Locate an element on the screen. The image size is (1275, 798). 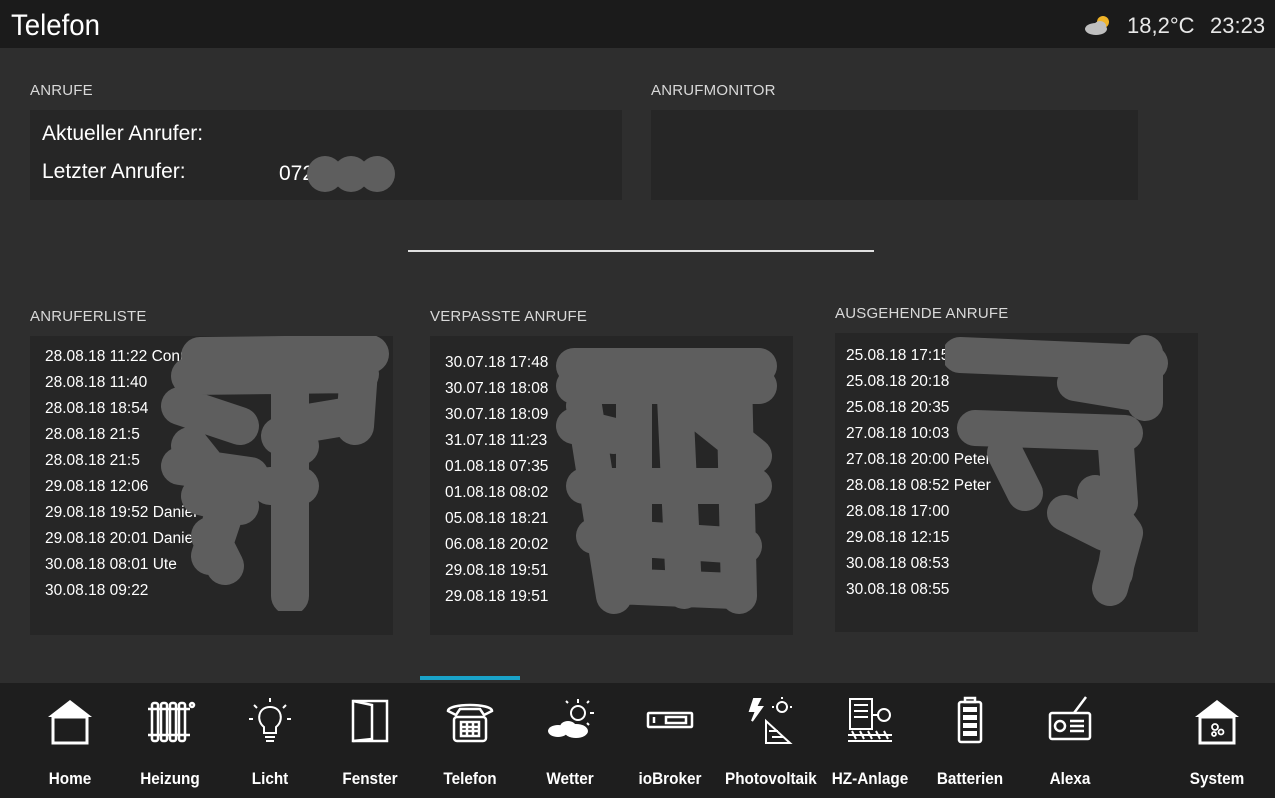
clock: 23:23 is located at coordinates (1238, 25).